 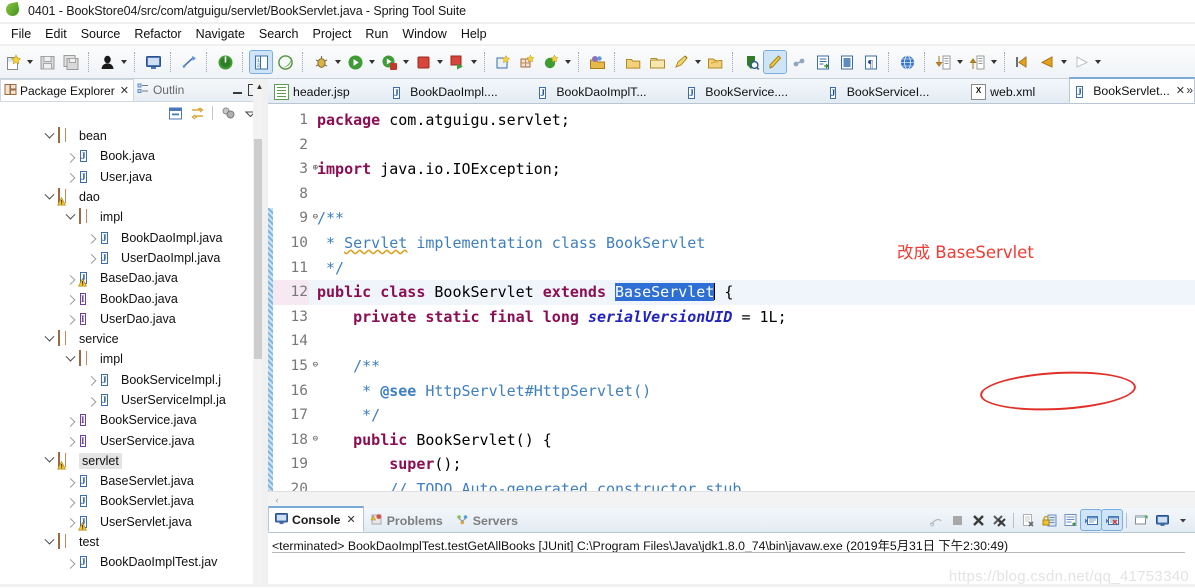 What do you see at coordinates (264, 333) in the screenshot?
I see `panel-splitter` at bounding box center [264, 333].